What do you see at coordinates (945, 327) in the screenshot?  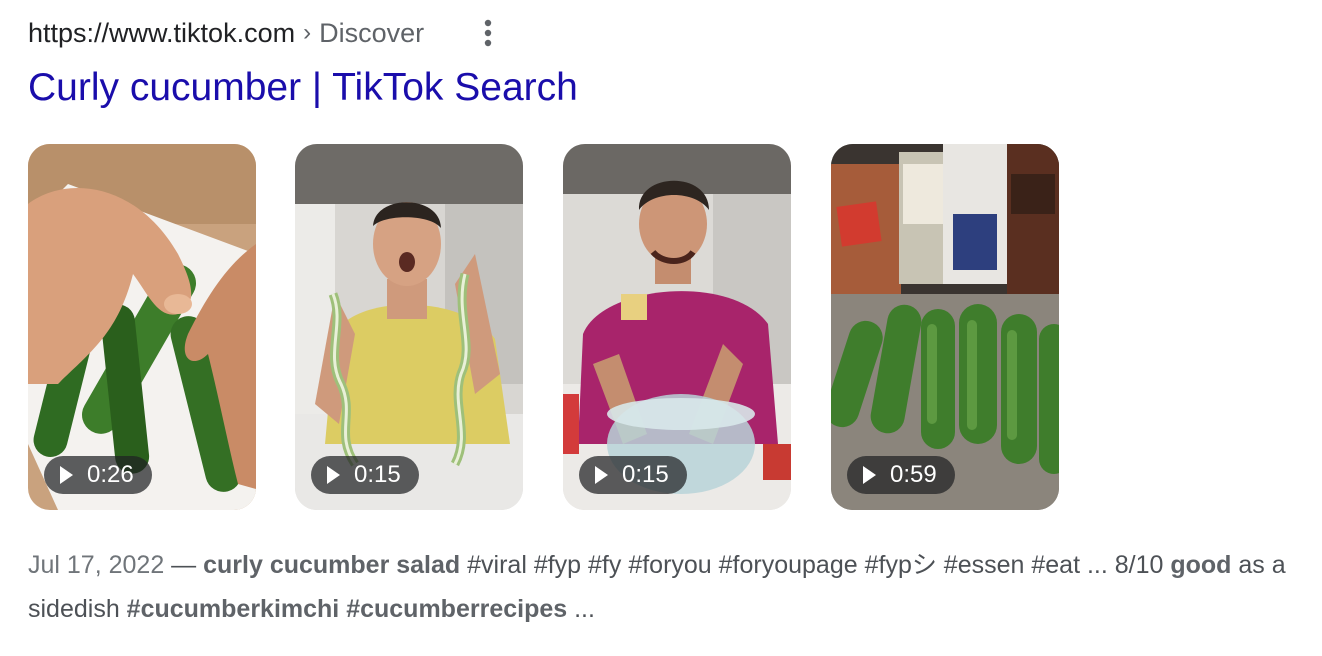 I see `video-thumbnail-4: 0:59` at bounding box center [945, 327].